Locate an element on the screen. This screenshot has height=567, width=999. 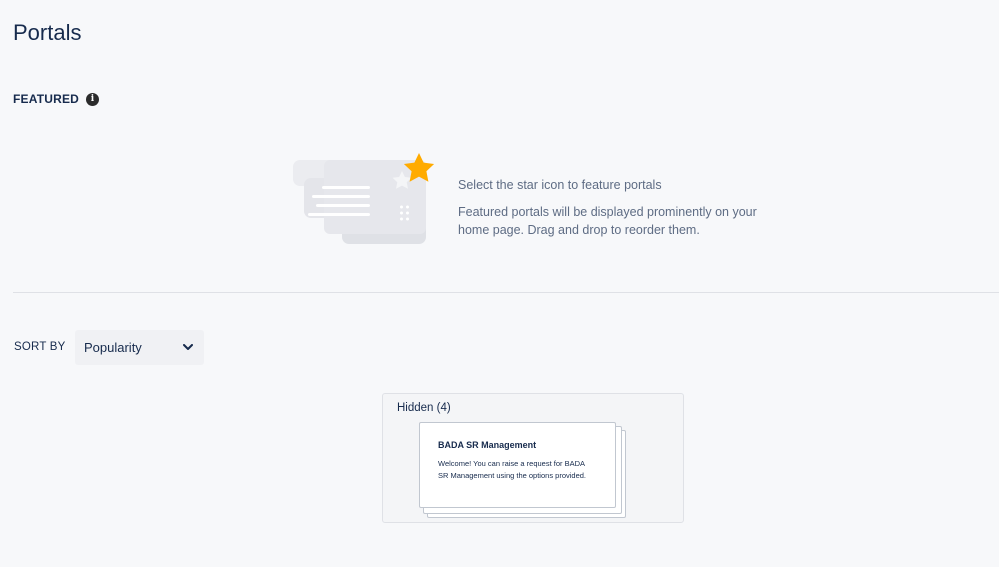
chevron-down-icon is located at coordinates (188, 348).